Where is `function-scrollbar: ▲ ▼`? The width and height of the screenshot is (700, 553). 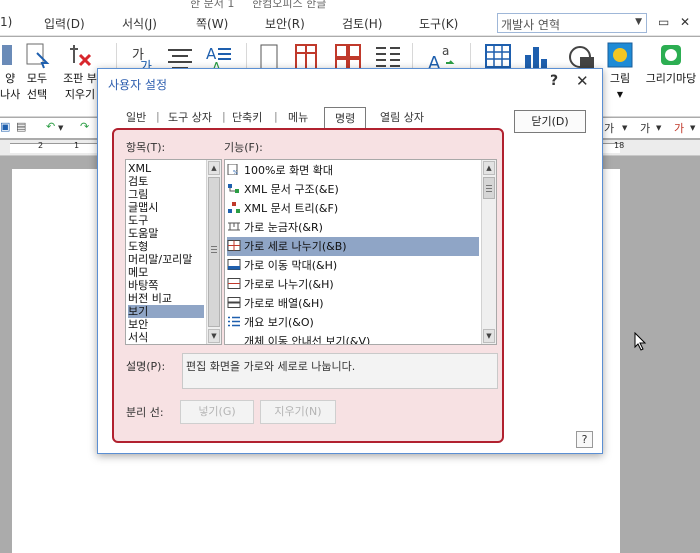 function-scrollbar: ▲ ▼ is located at coordinates (488, 252).